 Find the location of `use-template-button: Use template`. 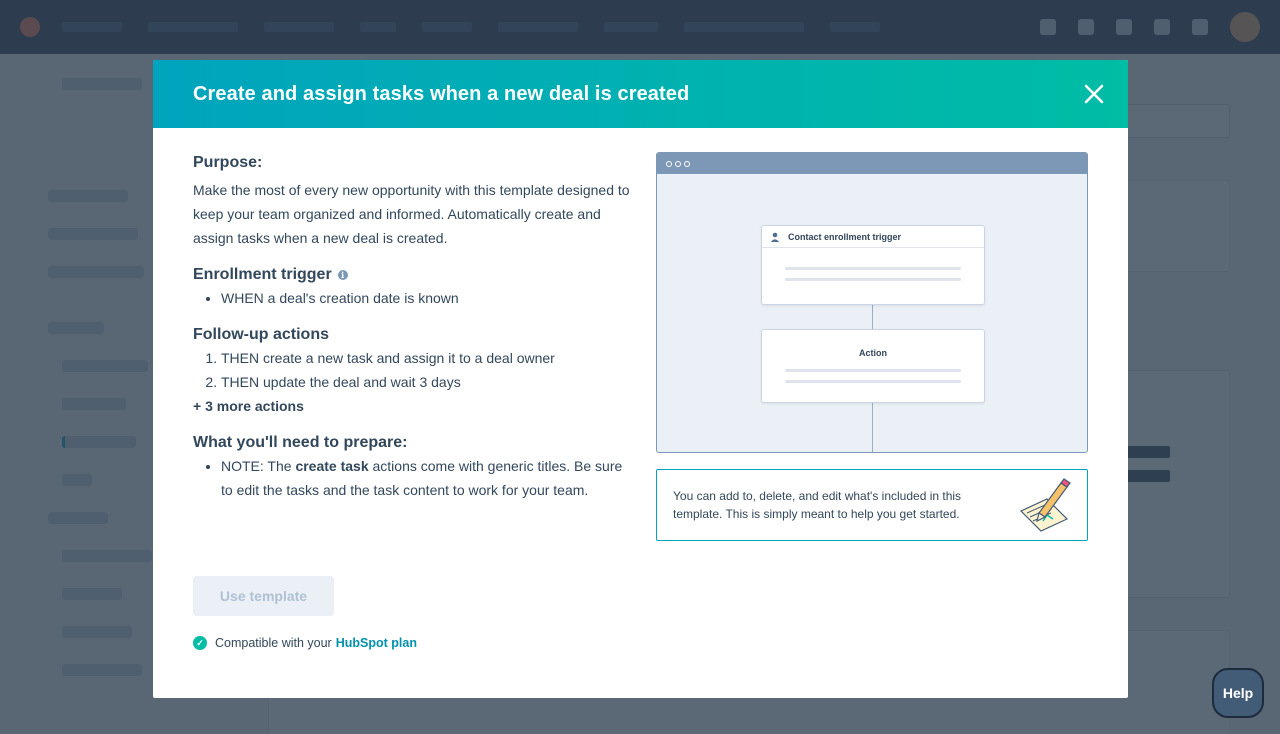

use-template-button: Use template is located at coordinates (263, 596).